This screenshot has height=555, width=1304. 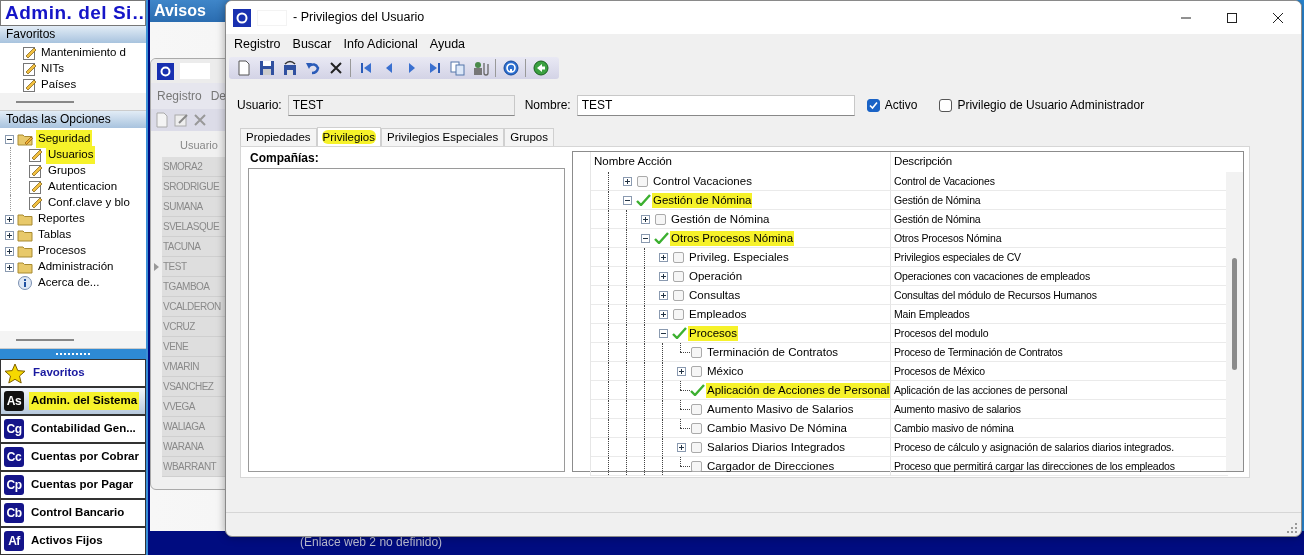 What do you see at coordinates (73, 354) in the screenshot?
I see `splitter-handle` at bounding box center [73, 354].